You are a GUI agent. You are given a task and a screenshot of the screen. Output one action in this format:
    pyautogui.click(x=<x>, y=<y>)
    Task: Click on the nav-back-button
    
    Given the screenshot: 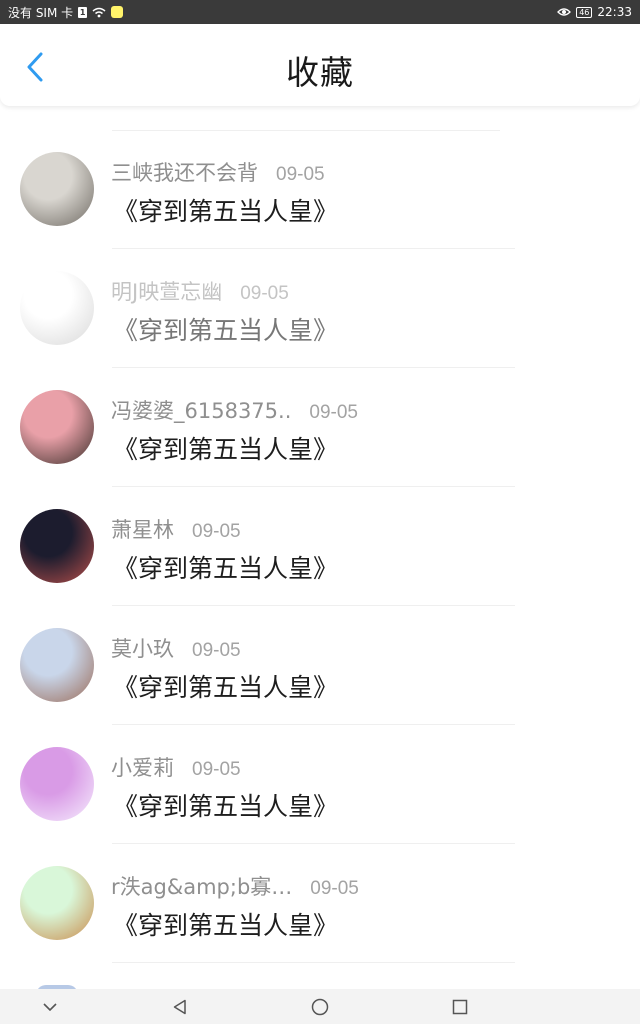 What is the action you would take?
    pyautogui.click(x=180, y=1007)
    